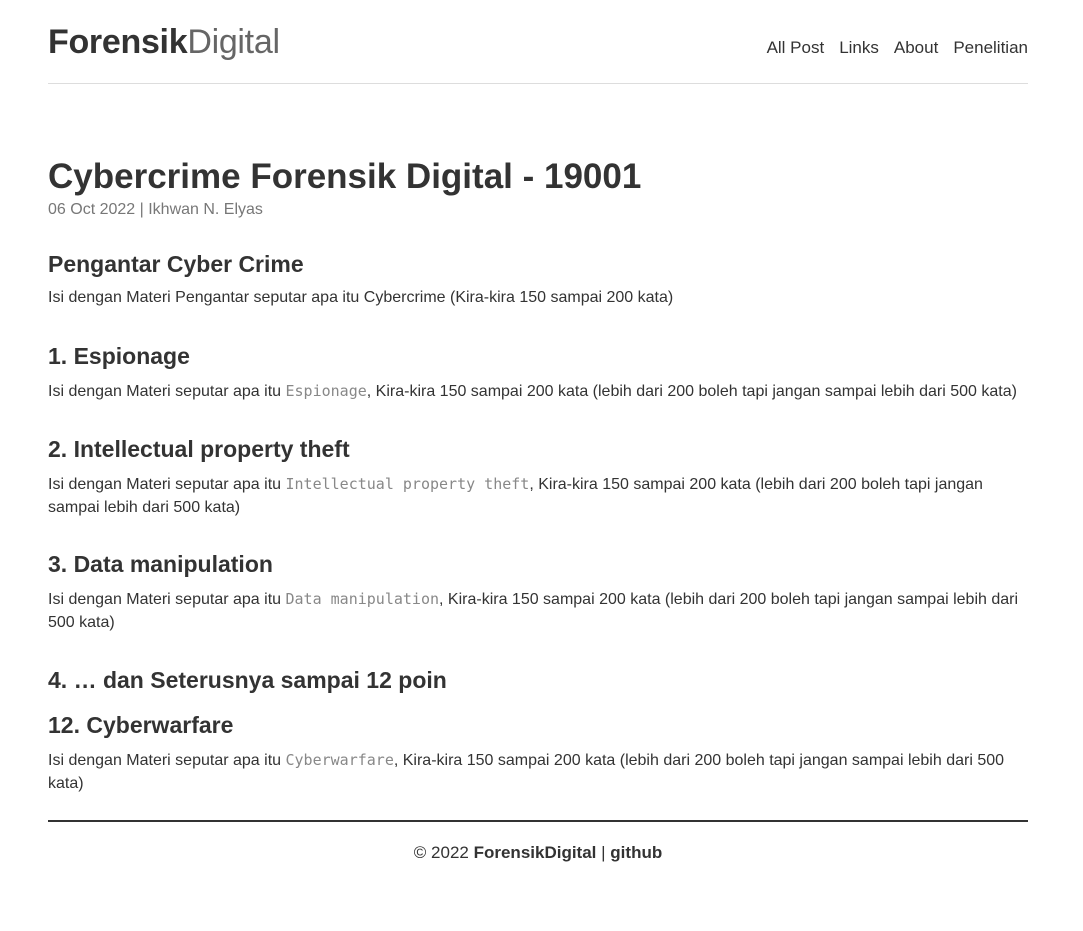  I want to click on main-nav: All Post Links About Penelitian, so click(897, 48).